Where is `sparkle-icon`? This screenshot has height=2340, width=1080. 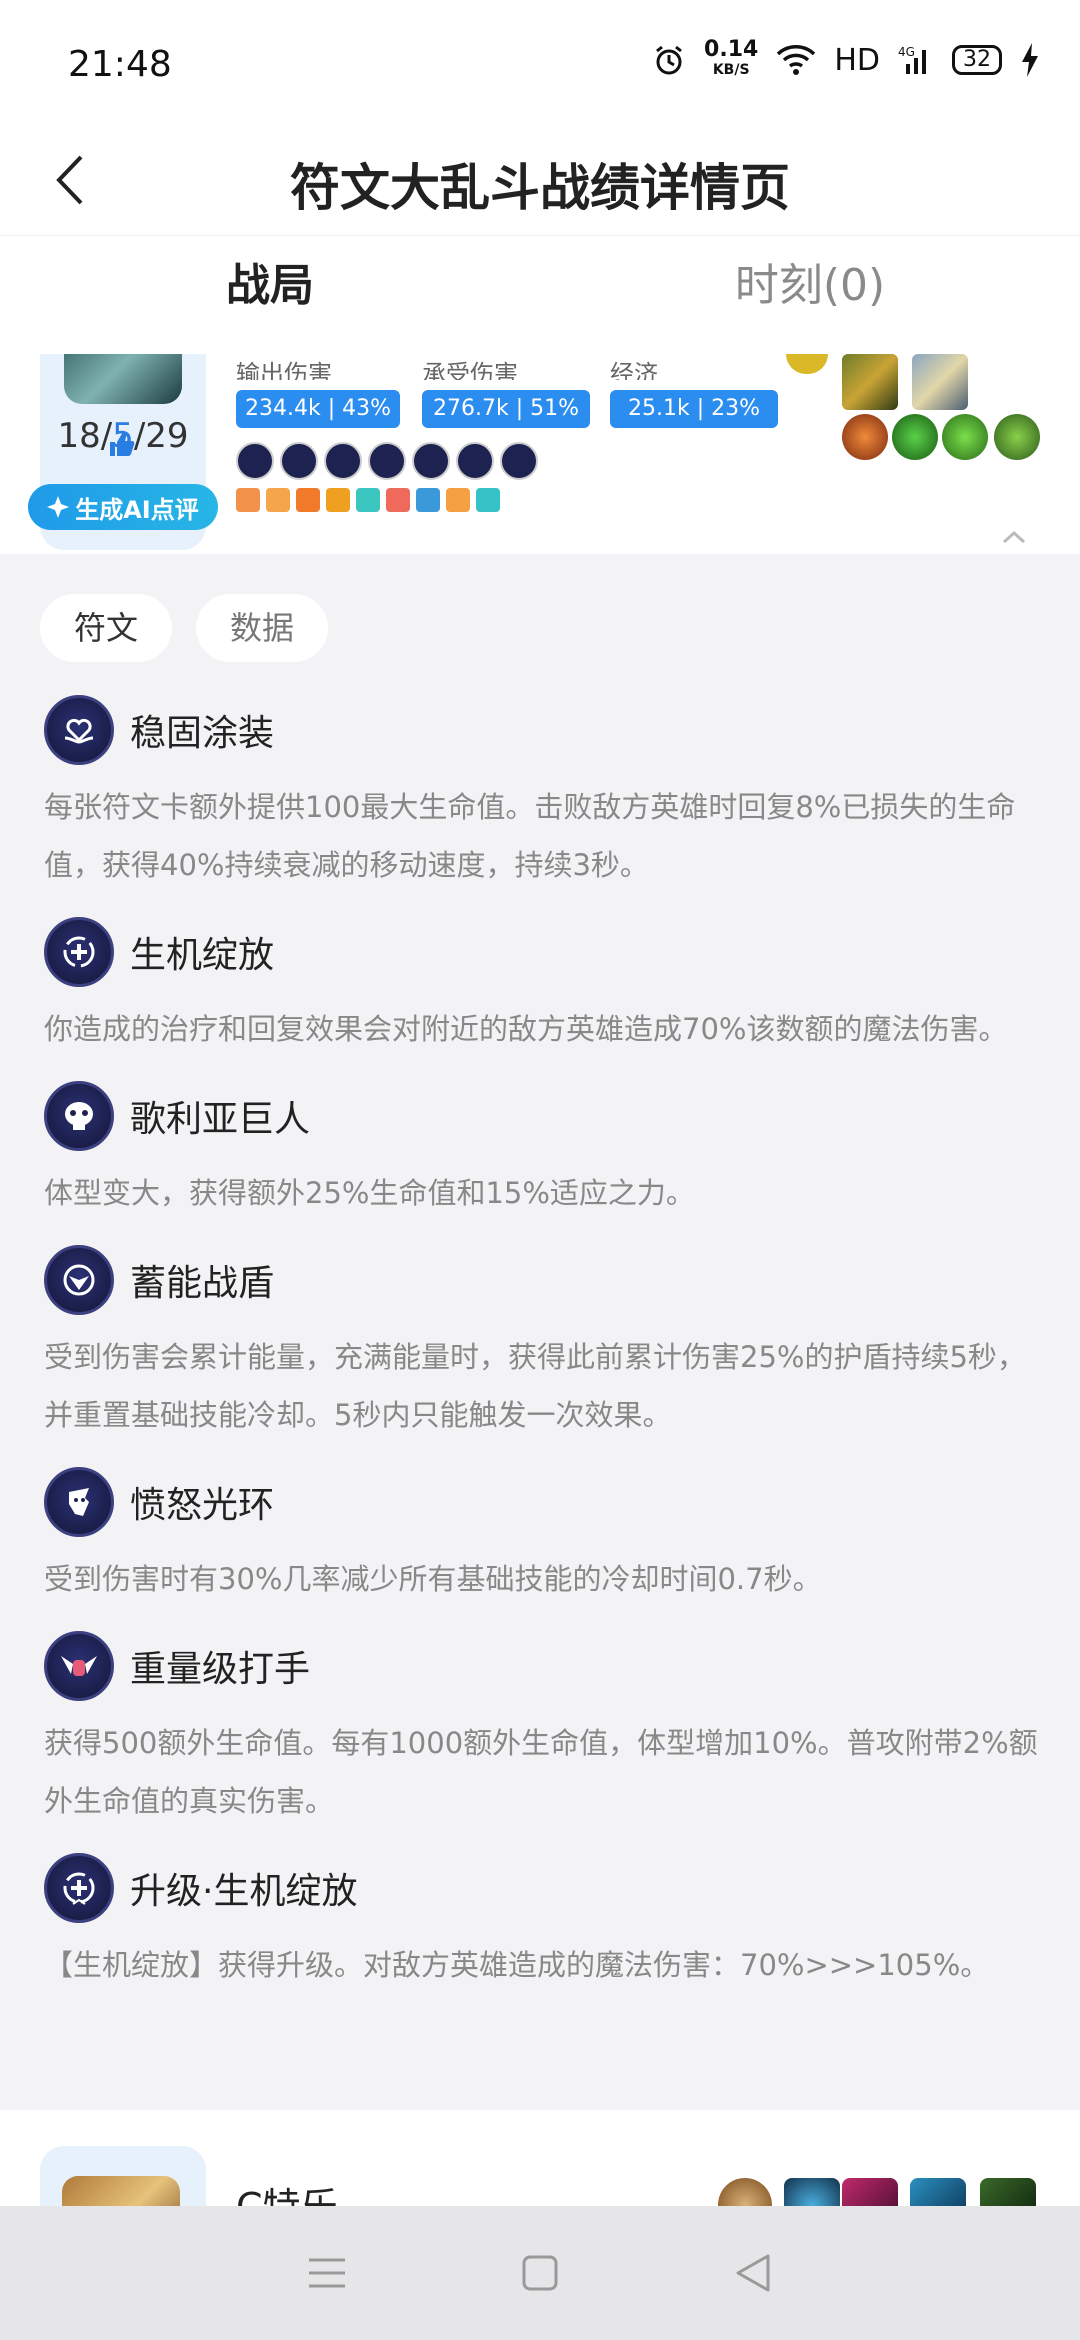
sparkle-icon is located at coordinates (58, 507).